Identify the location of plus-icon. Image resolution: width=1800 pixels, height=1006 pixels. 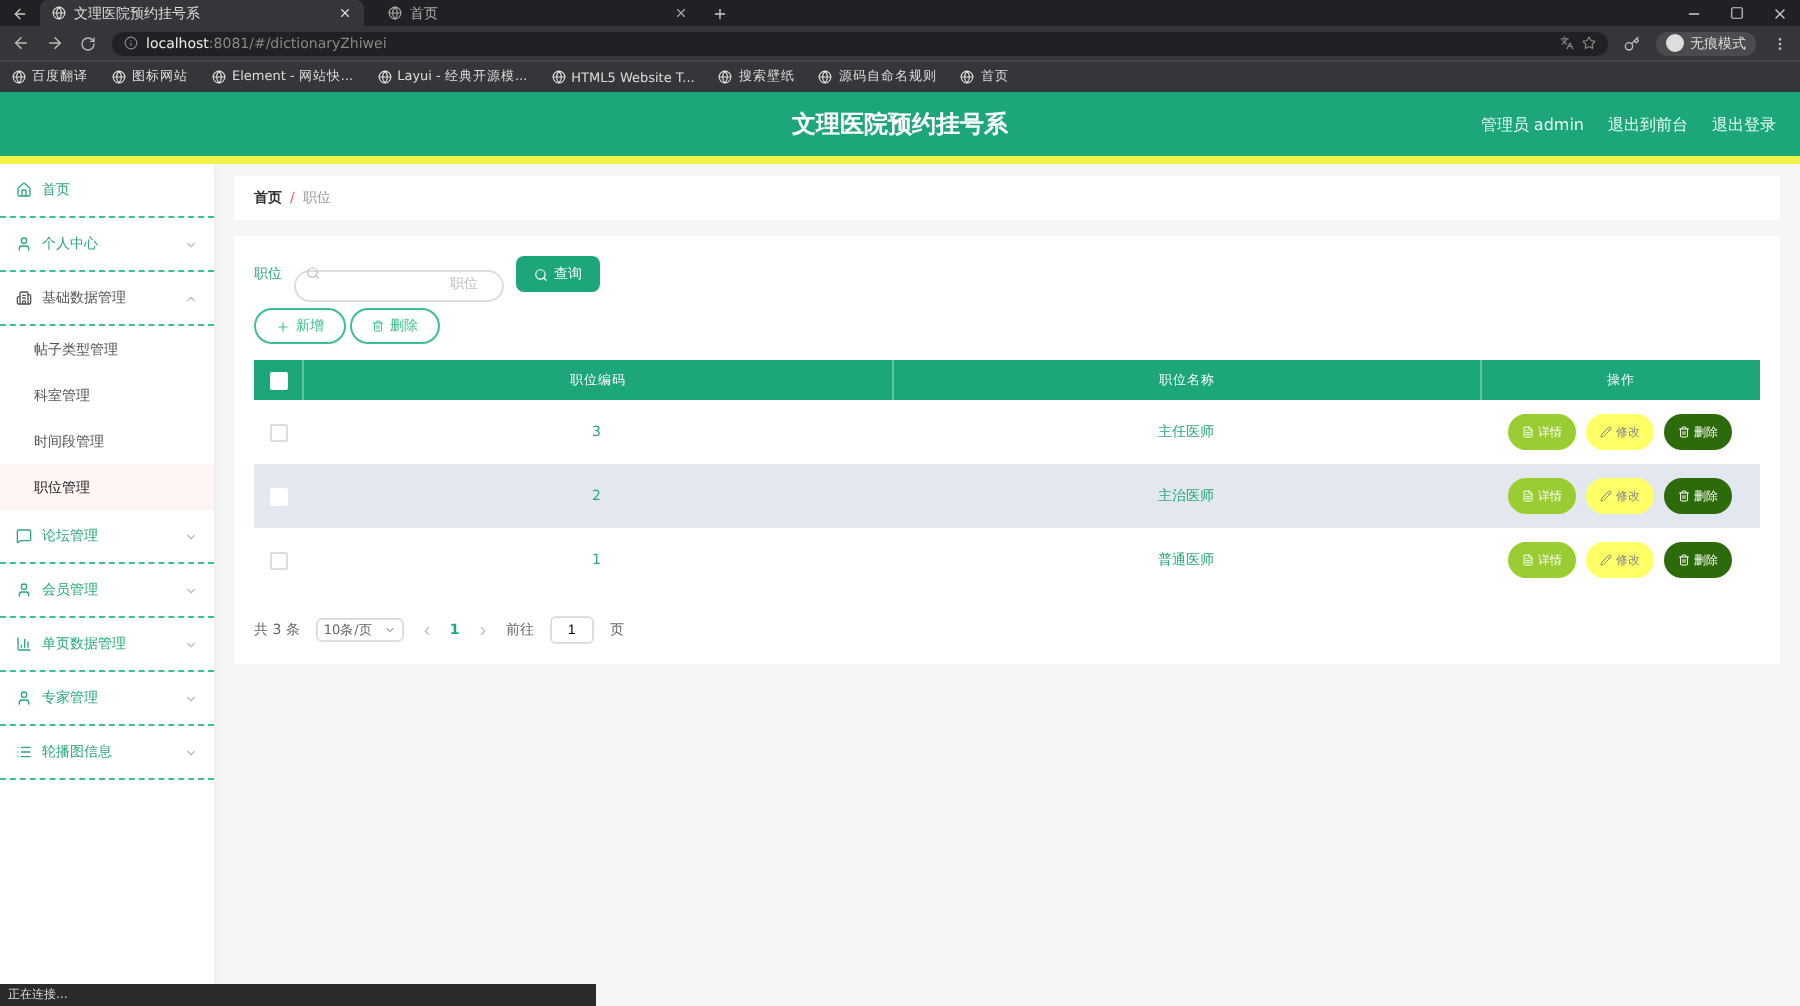
(283, 326).